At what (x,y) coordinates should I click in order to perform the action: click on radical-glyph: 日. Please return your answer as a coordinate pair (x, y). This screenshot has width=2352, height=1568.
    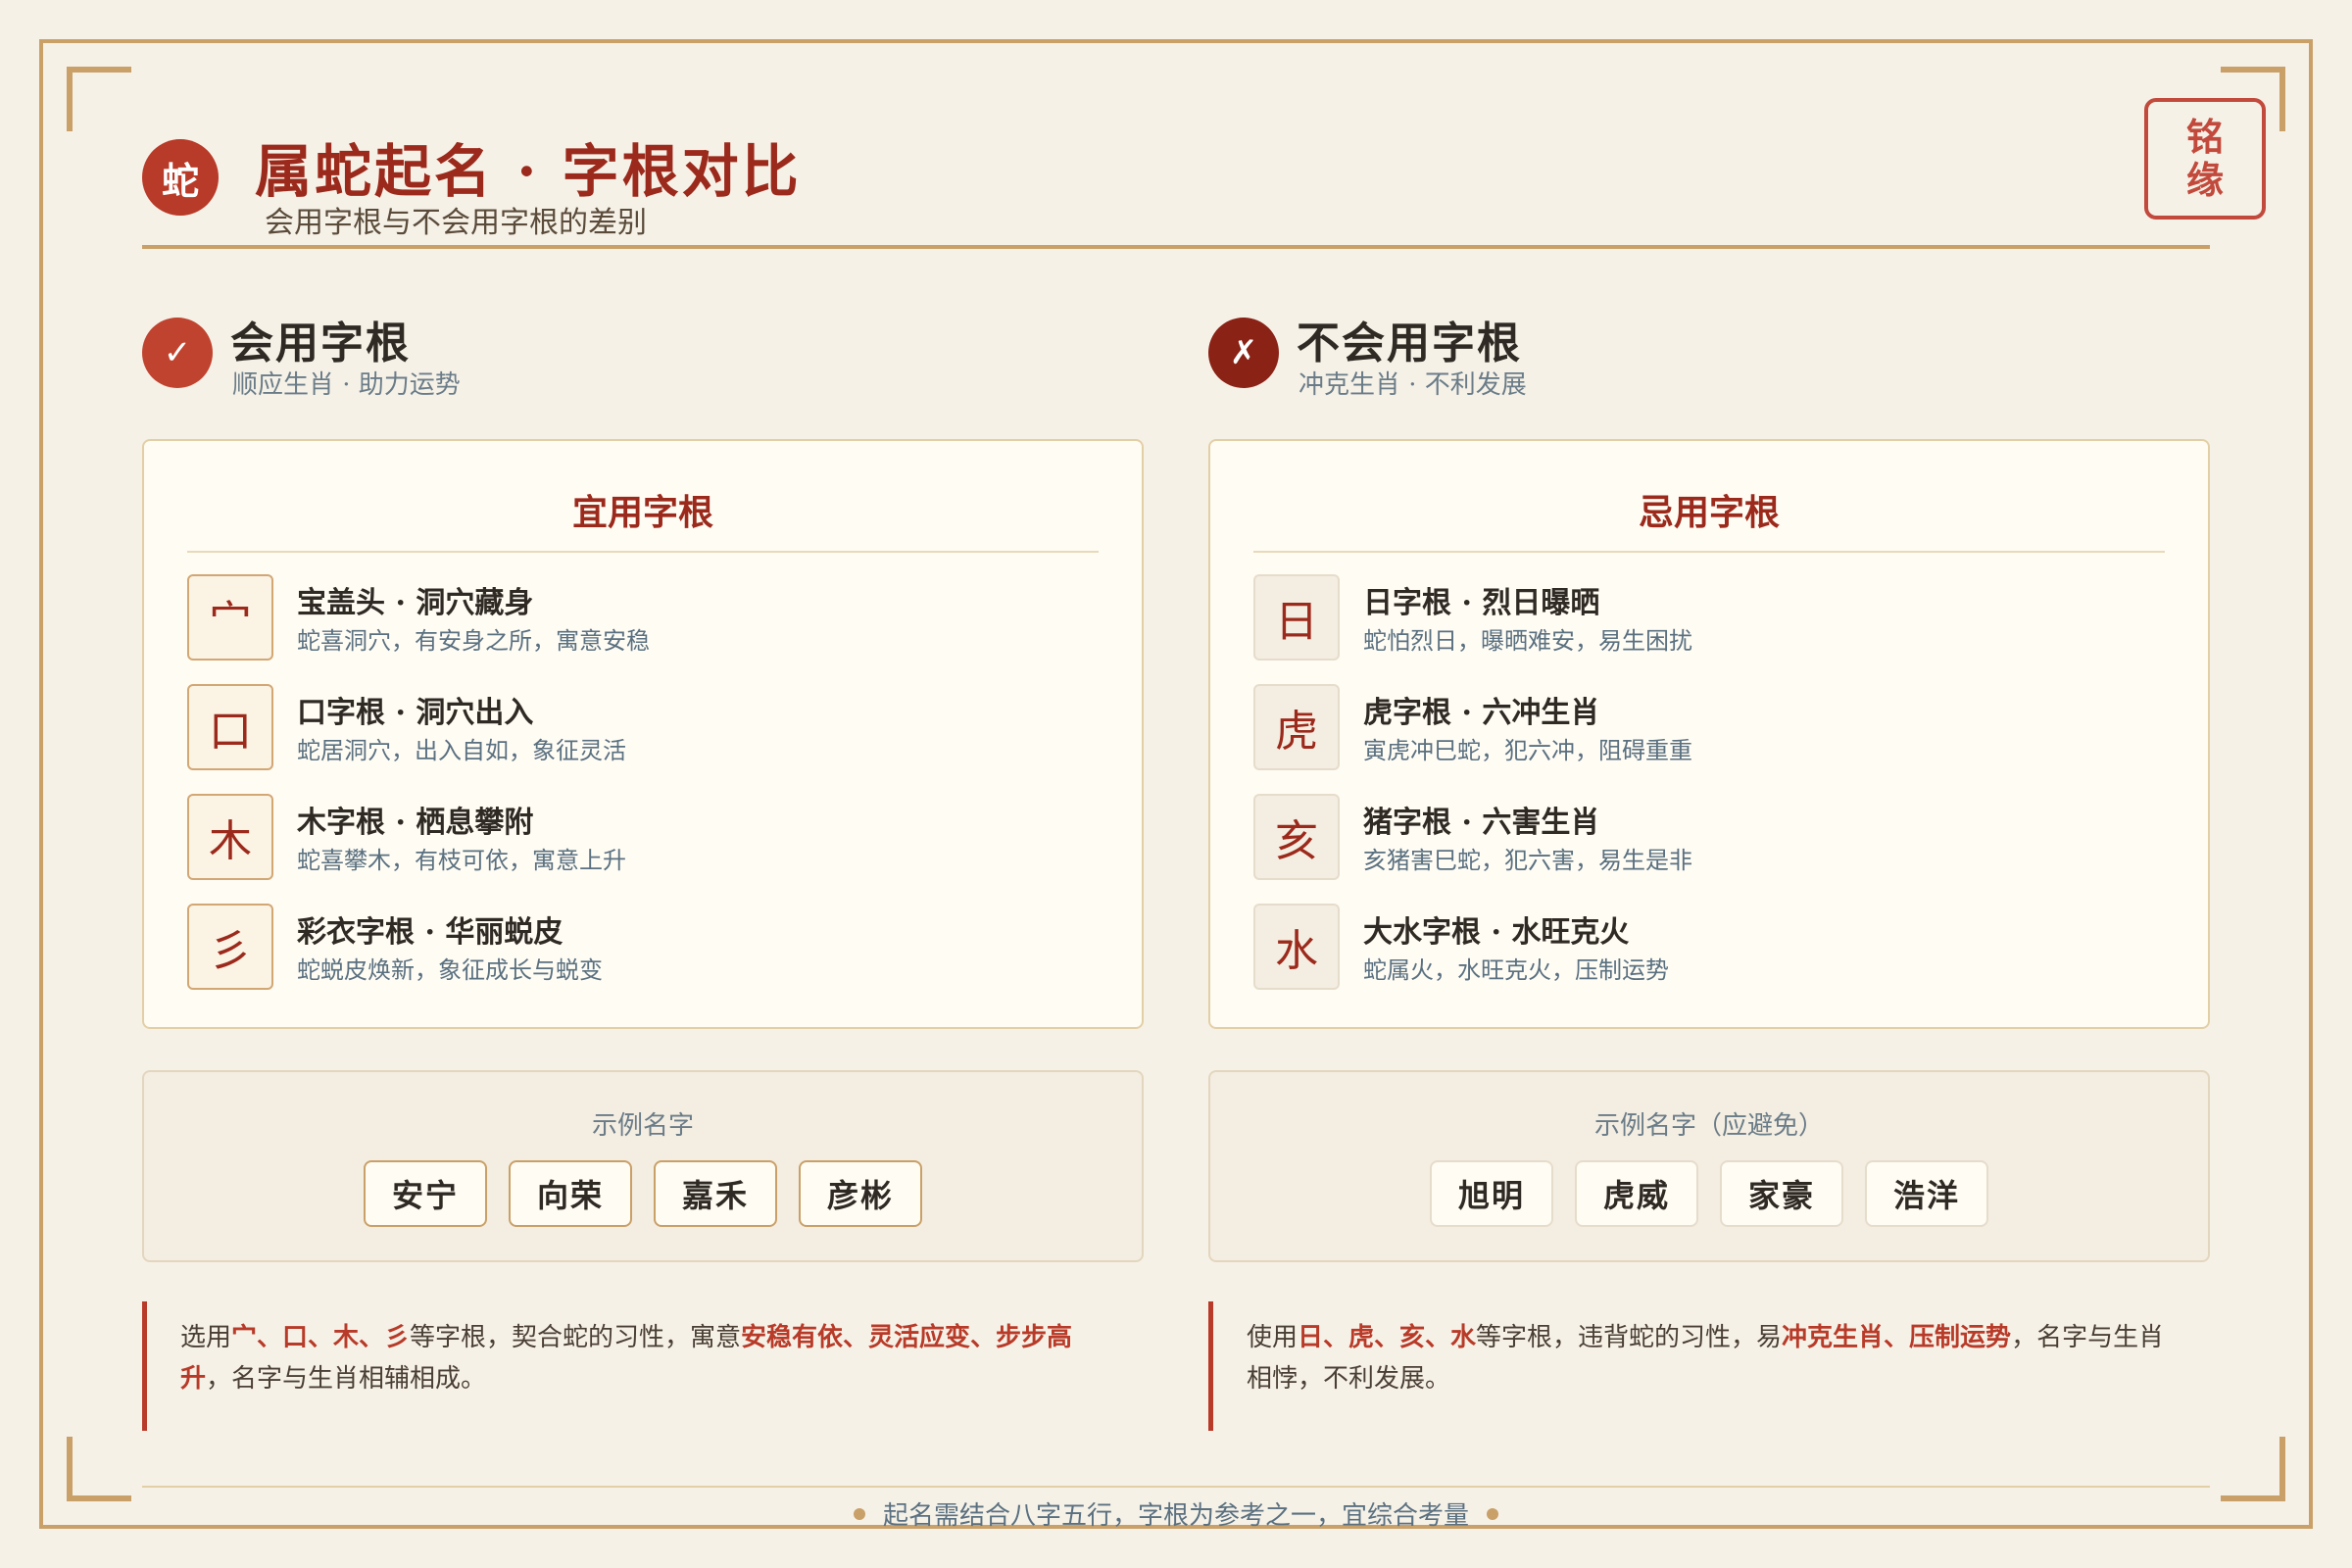
    Looking at the image, I should click on (1296, 617).